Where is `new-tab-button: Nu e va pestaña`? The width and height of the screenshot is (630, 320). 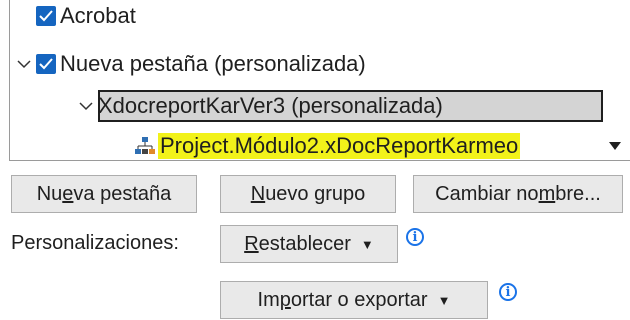
new-tab-button: Nu e va pestaña is located at coordinates (104, 194).